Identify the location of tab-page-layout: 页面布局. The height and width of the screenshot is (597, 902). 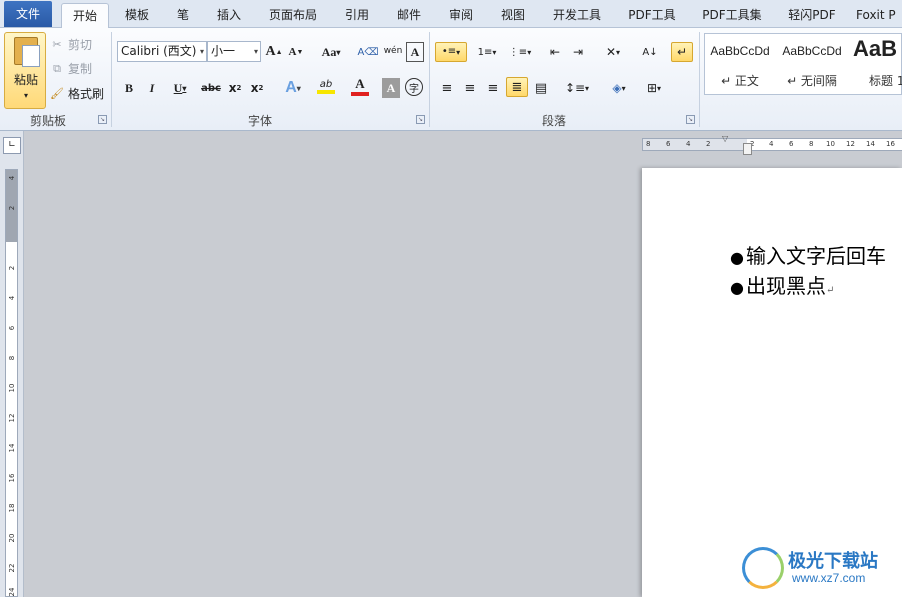
(293, 15).